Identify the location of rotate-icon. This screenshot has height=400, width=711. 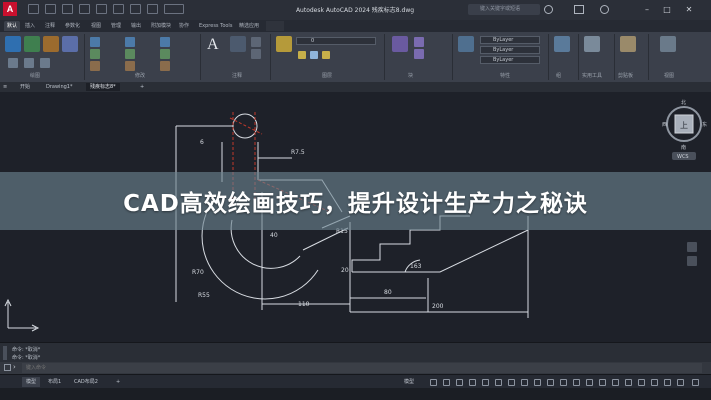
(130, 42).